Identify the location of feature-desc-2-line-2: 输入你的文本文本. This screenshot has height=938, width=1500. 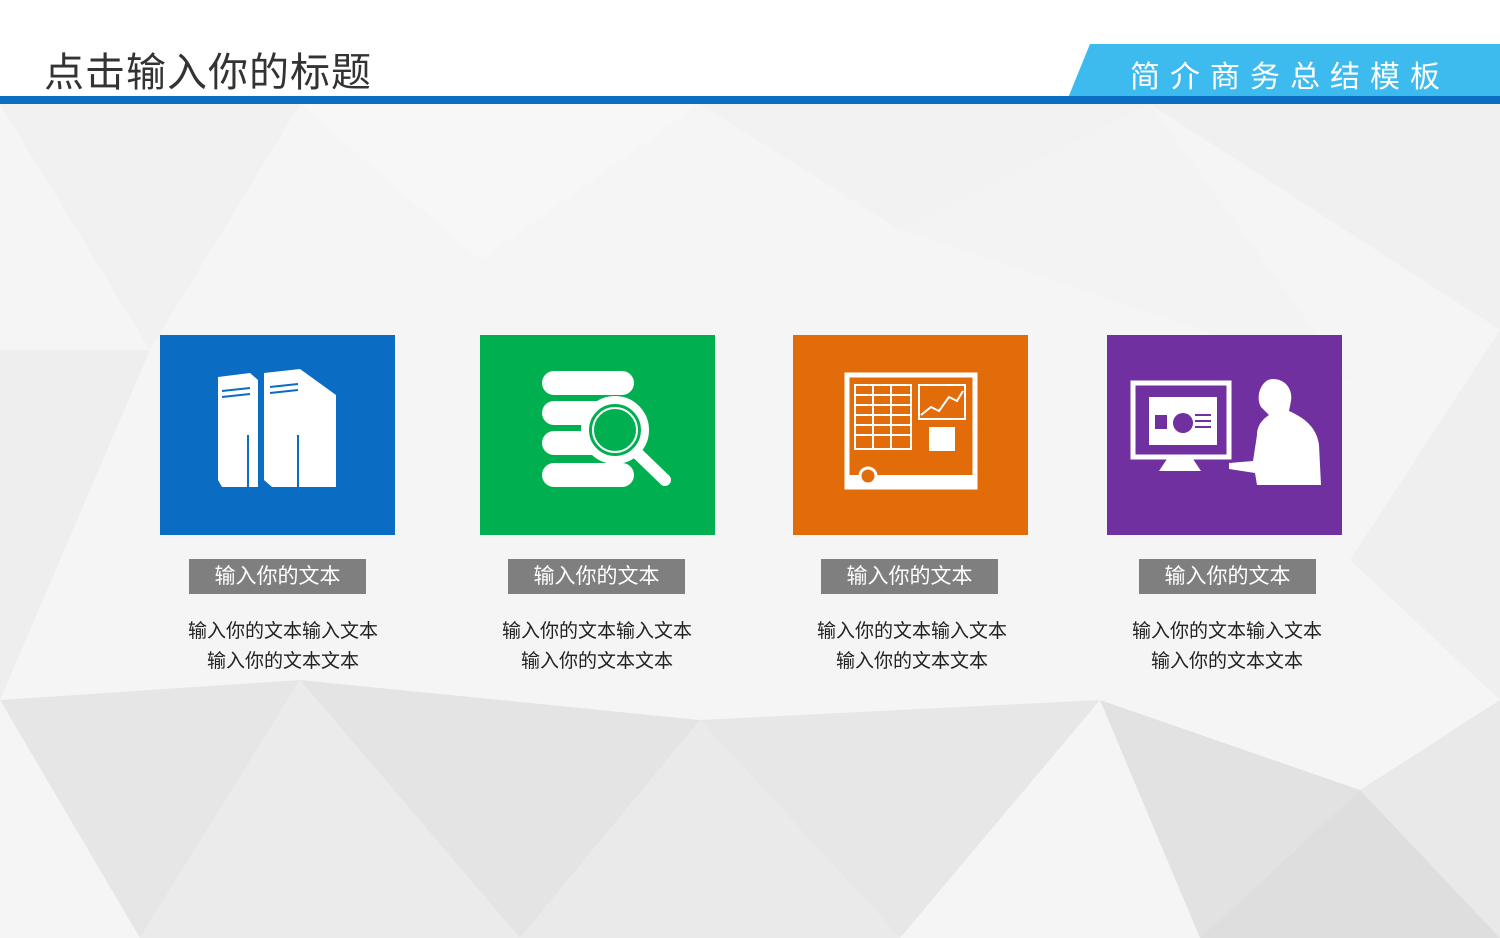
(596, 661).